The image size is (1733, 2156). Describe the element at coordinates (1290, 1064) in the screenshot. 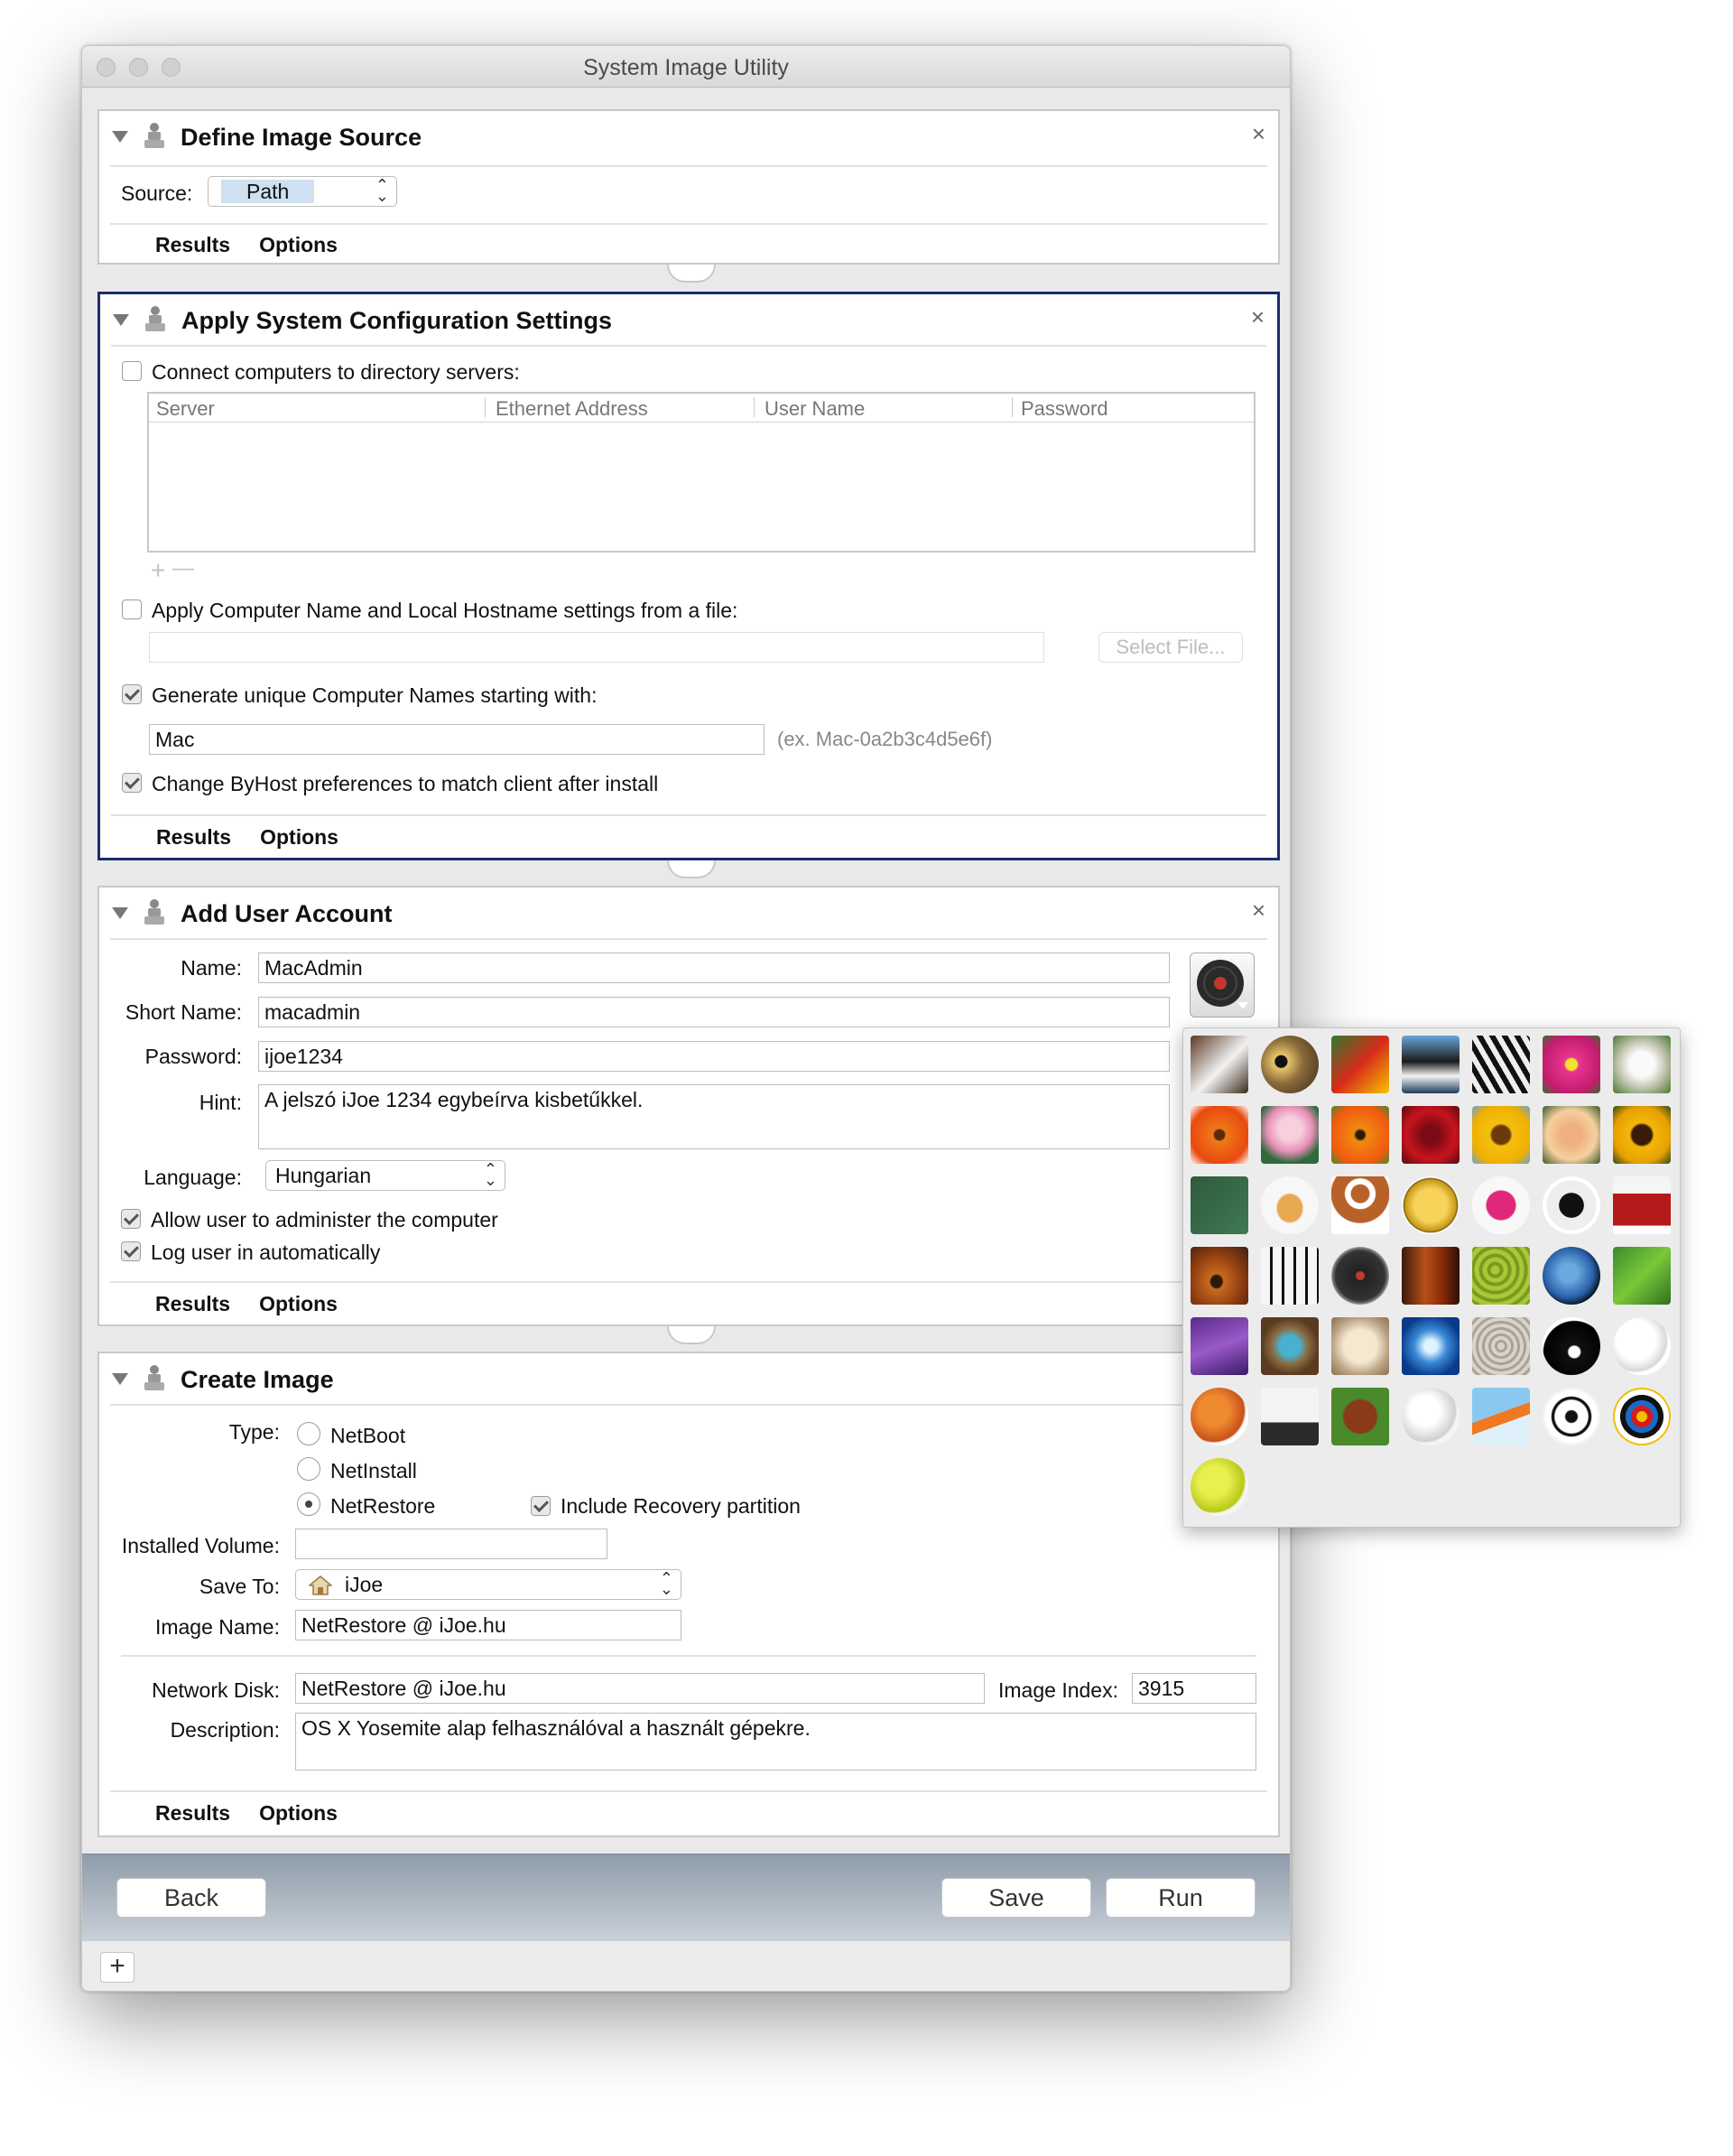

I see `owl-icon` at that location.